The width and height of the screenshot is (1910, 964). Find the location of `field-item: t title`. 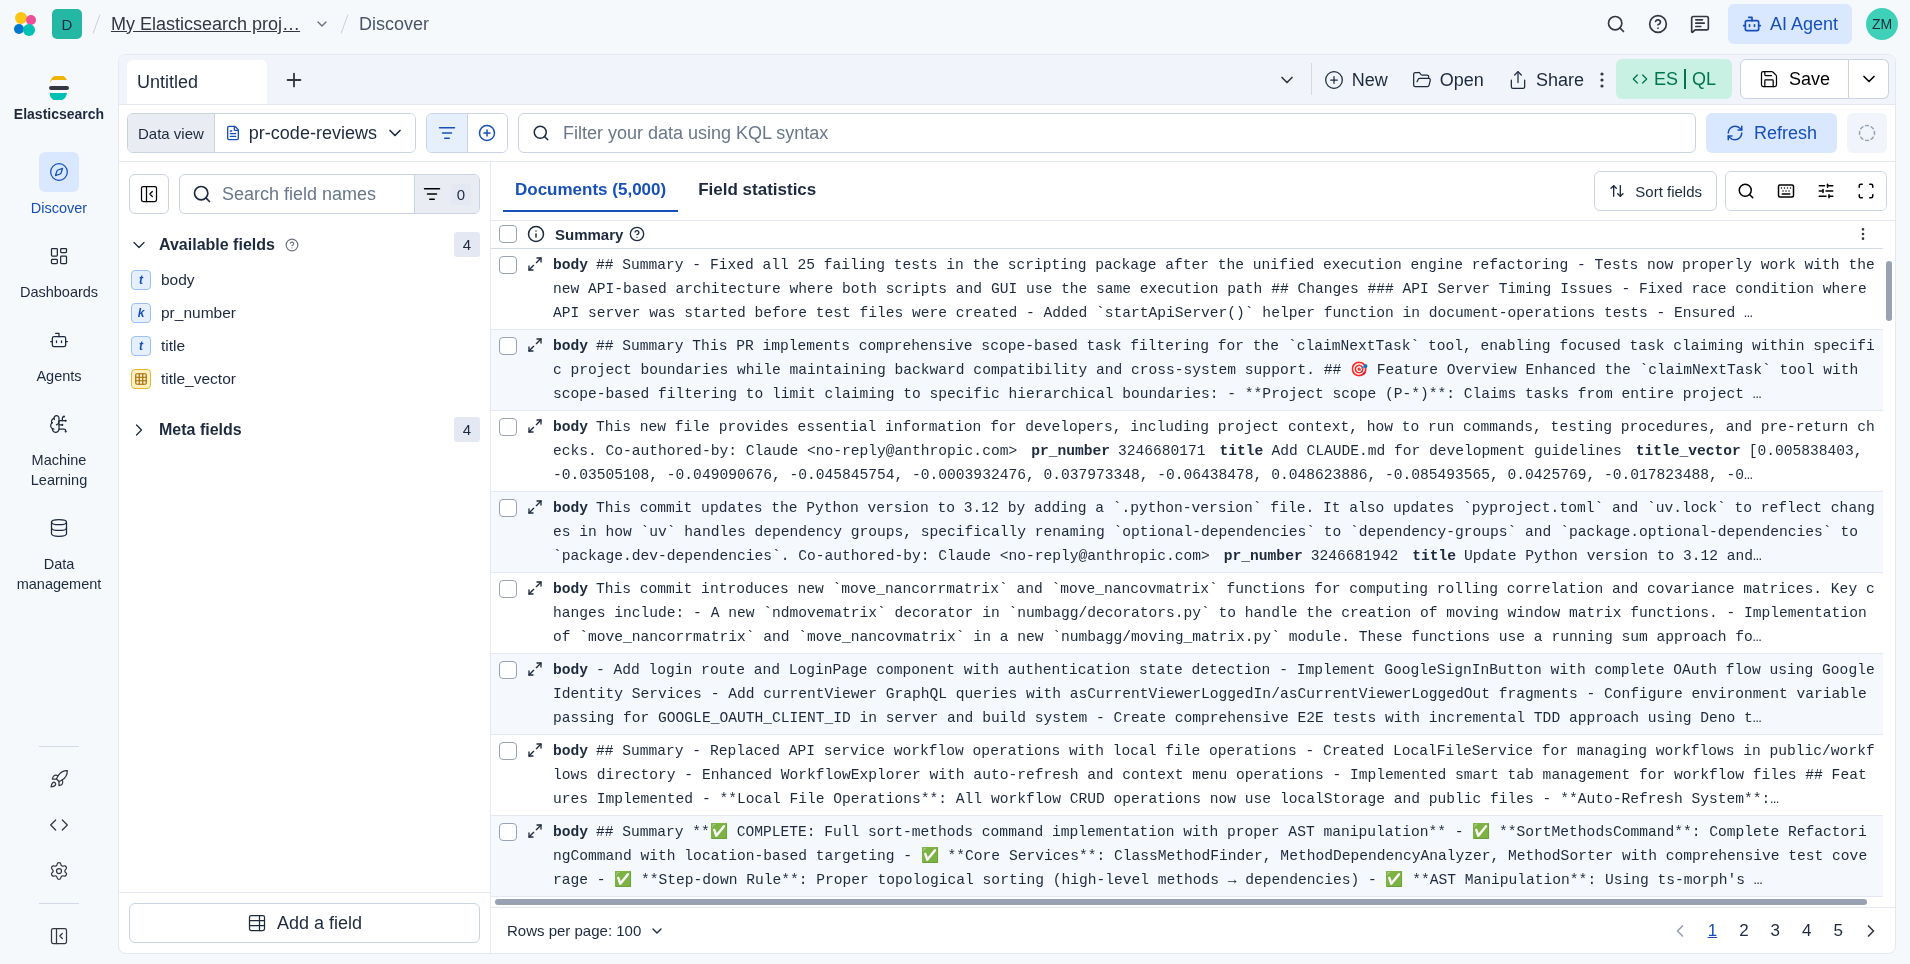

field-item: t title is located at coordinates (304, 345).